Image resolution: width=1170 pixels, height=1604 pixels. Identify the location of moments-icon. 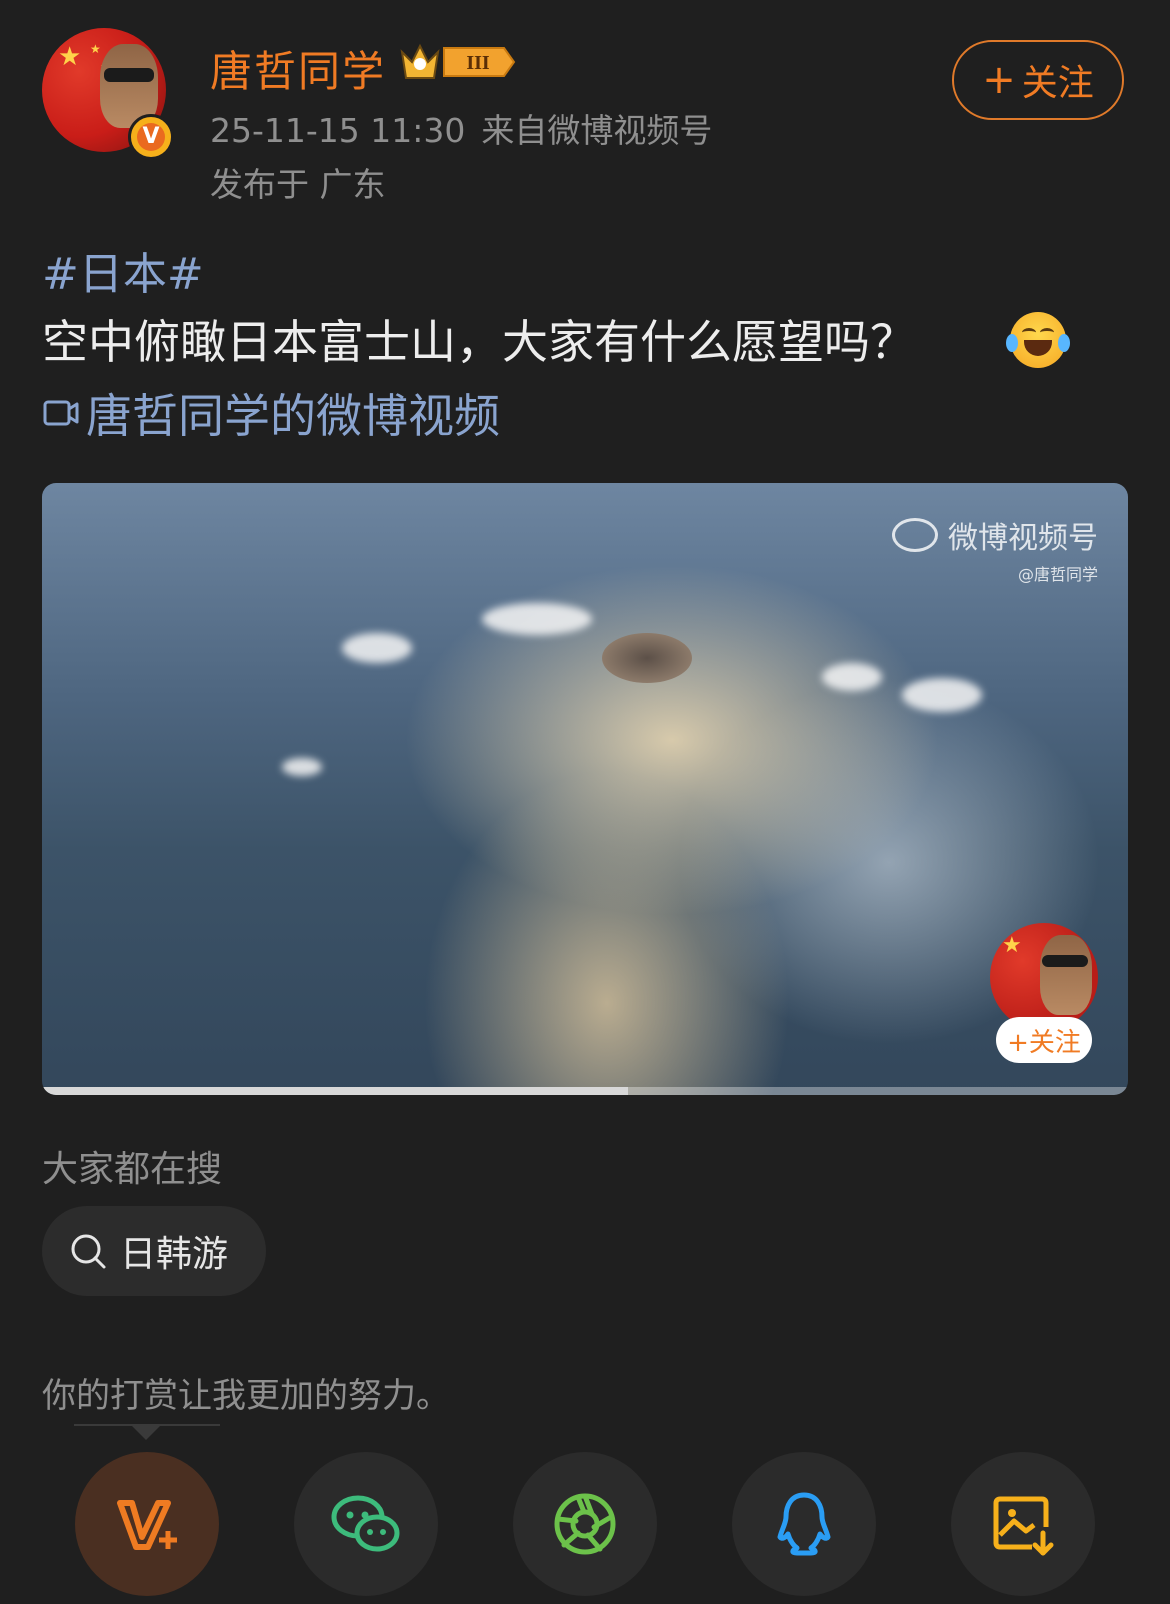
(585, 1524).